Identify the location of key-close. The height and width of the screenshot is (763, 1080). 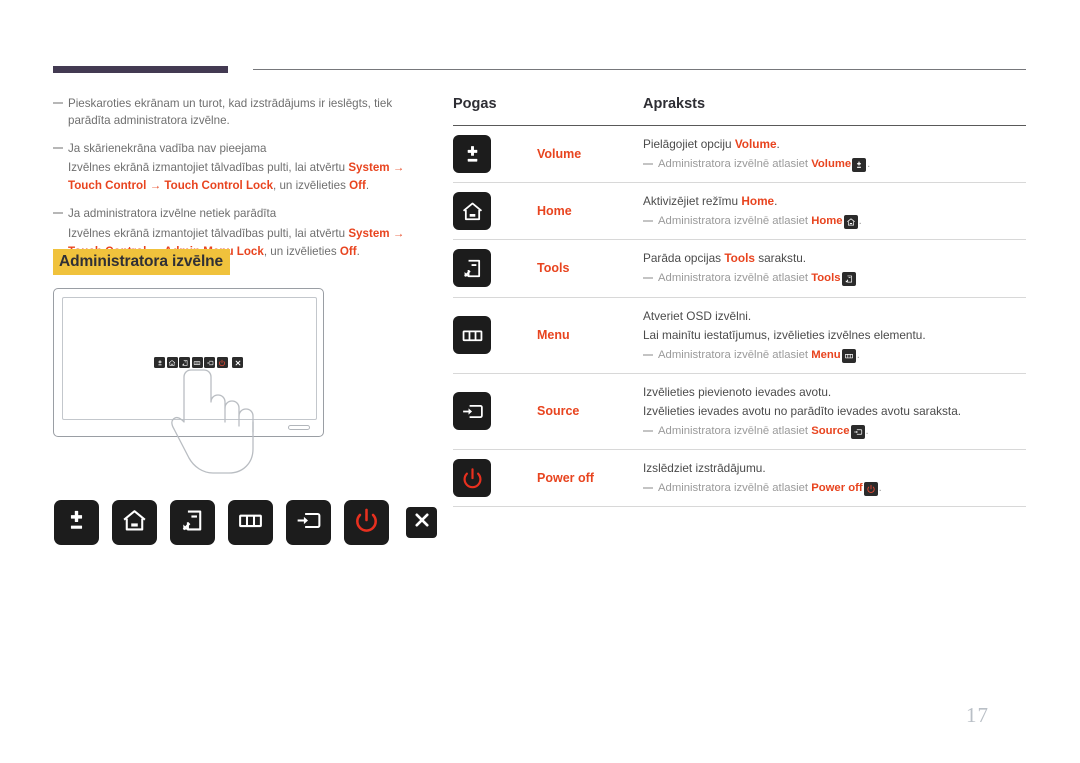
(421, 522).